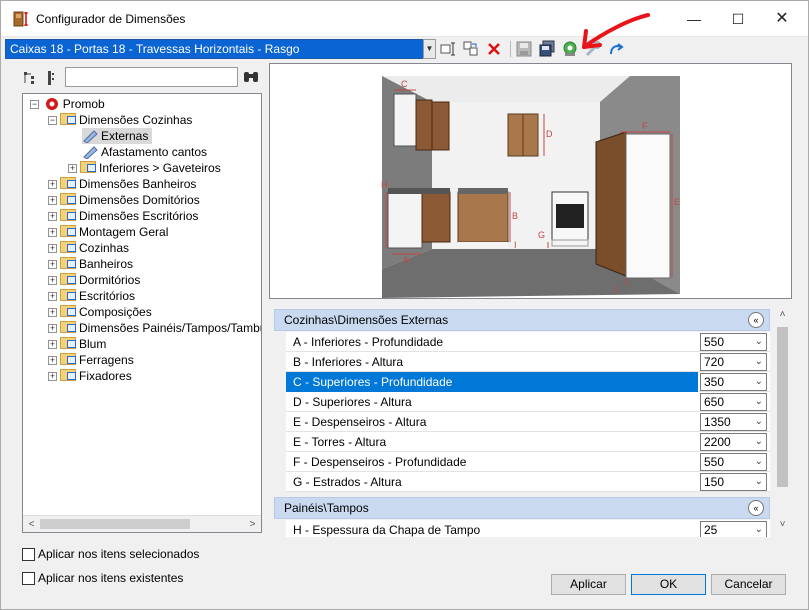 The image size is (809, 610). I want to click on property-name: C - Superiores - Profundidade, so click(492, 382).